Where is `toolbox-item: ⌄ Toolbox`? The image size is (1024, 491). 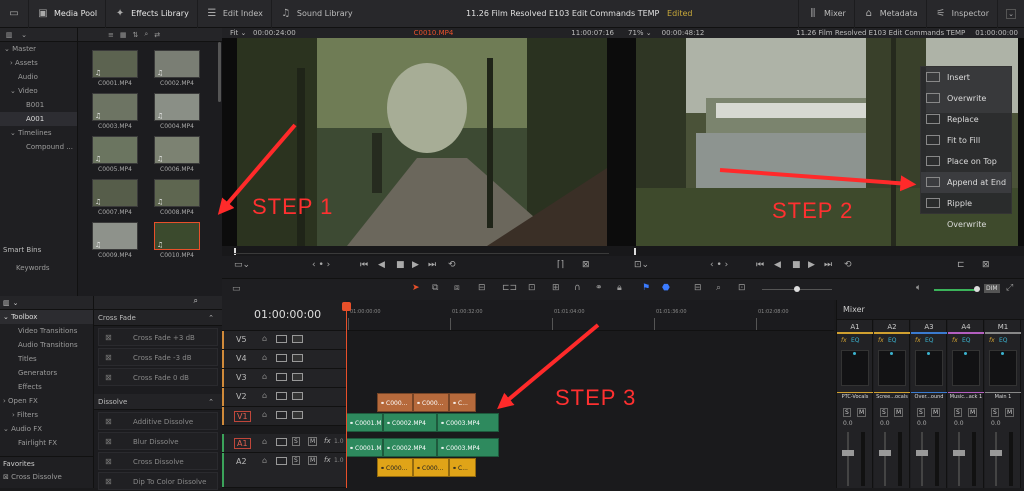 toolbox-item: ⌄ Toolbox is located at coordinates (46, 317).